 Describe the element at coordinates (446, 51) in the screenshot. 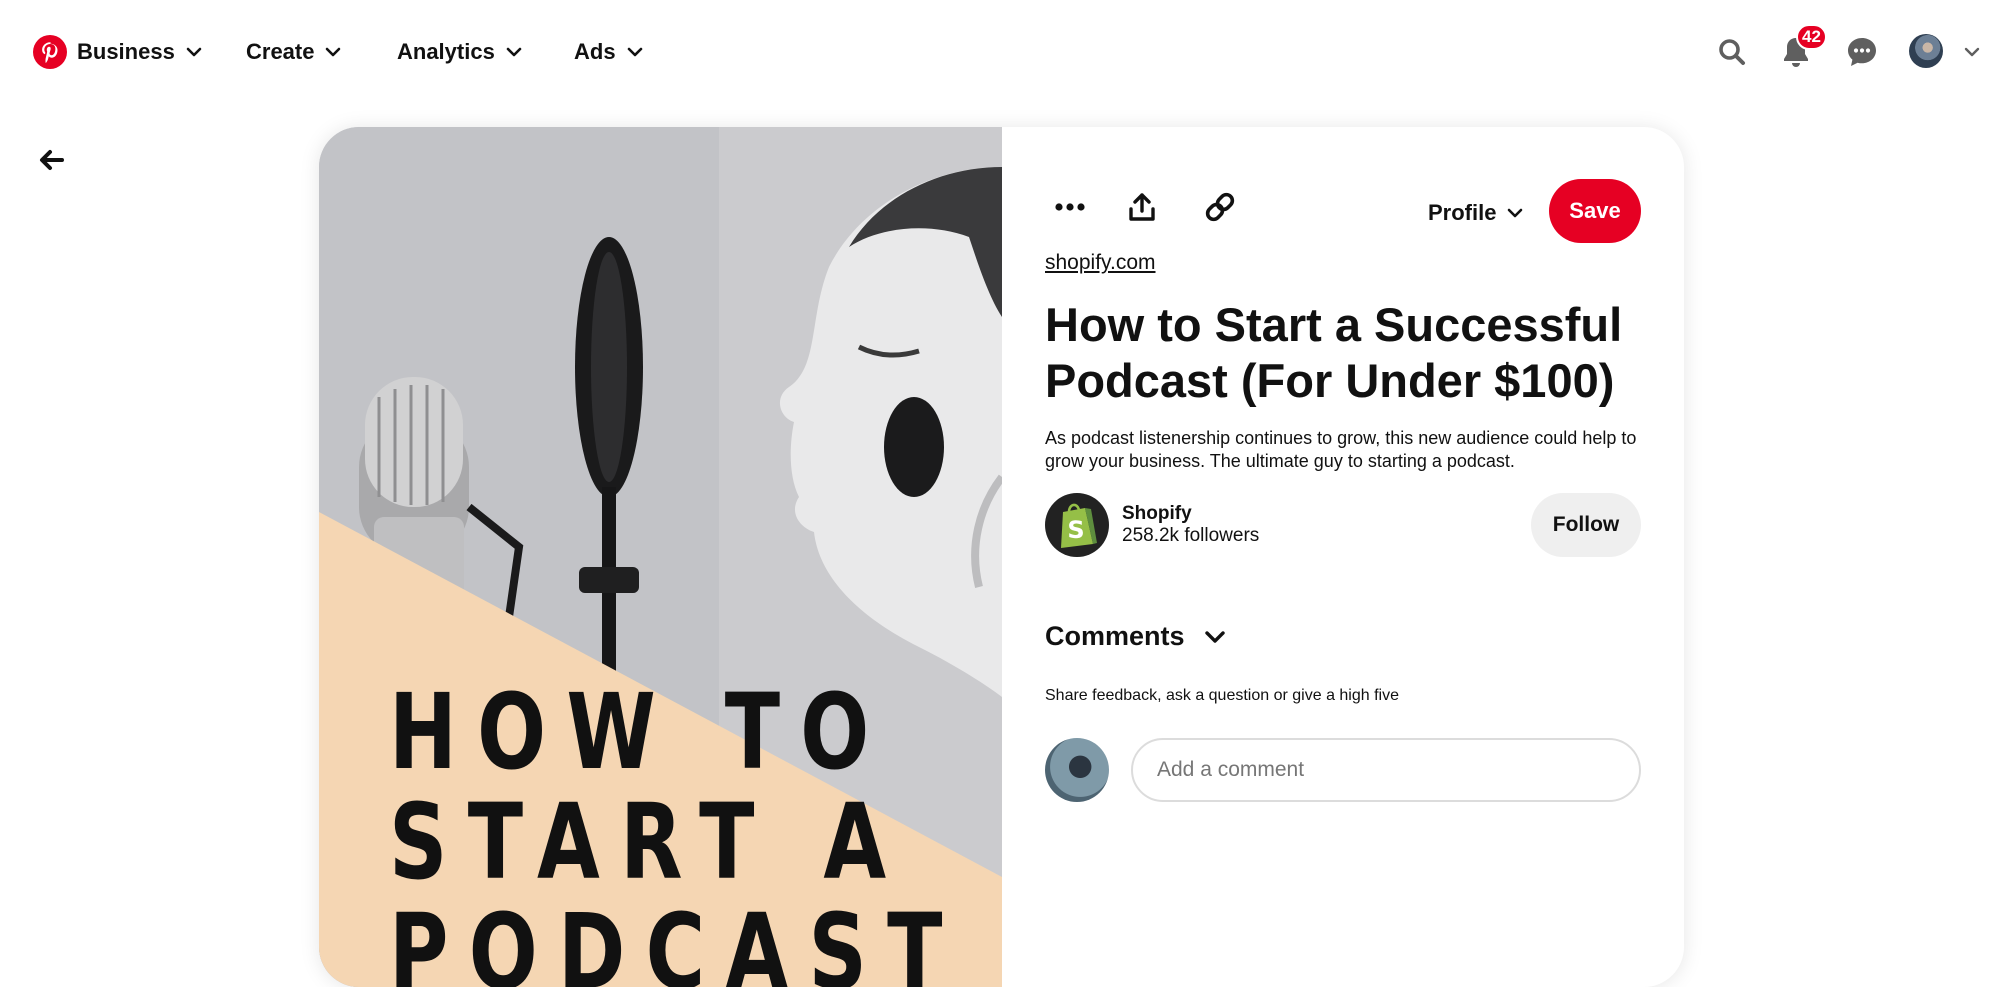

I see `nav-analytics-label: Analytics` at that location.